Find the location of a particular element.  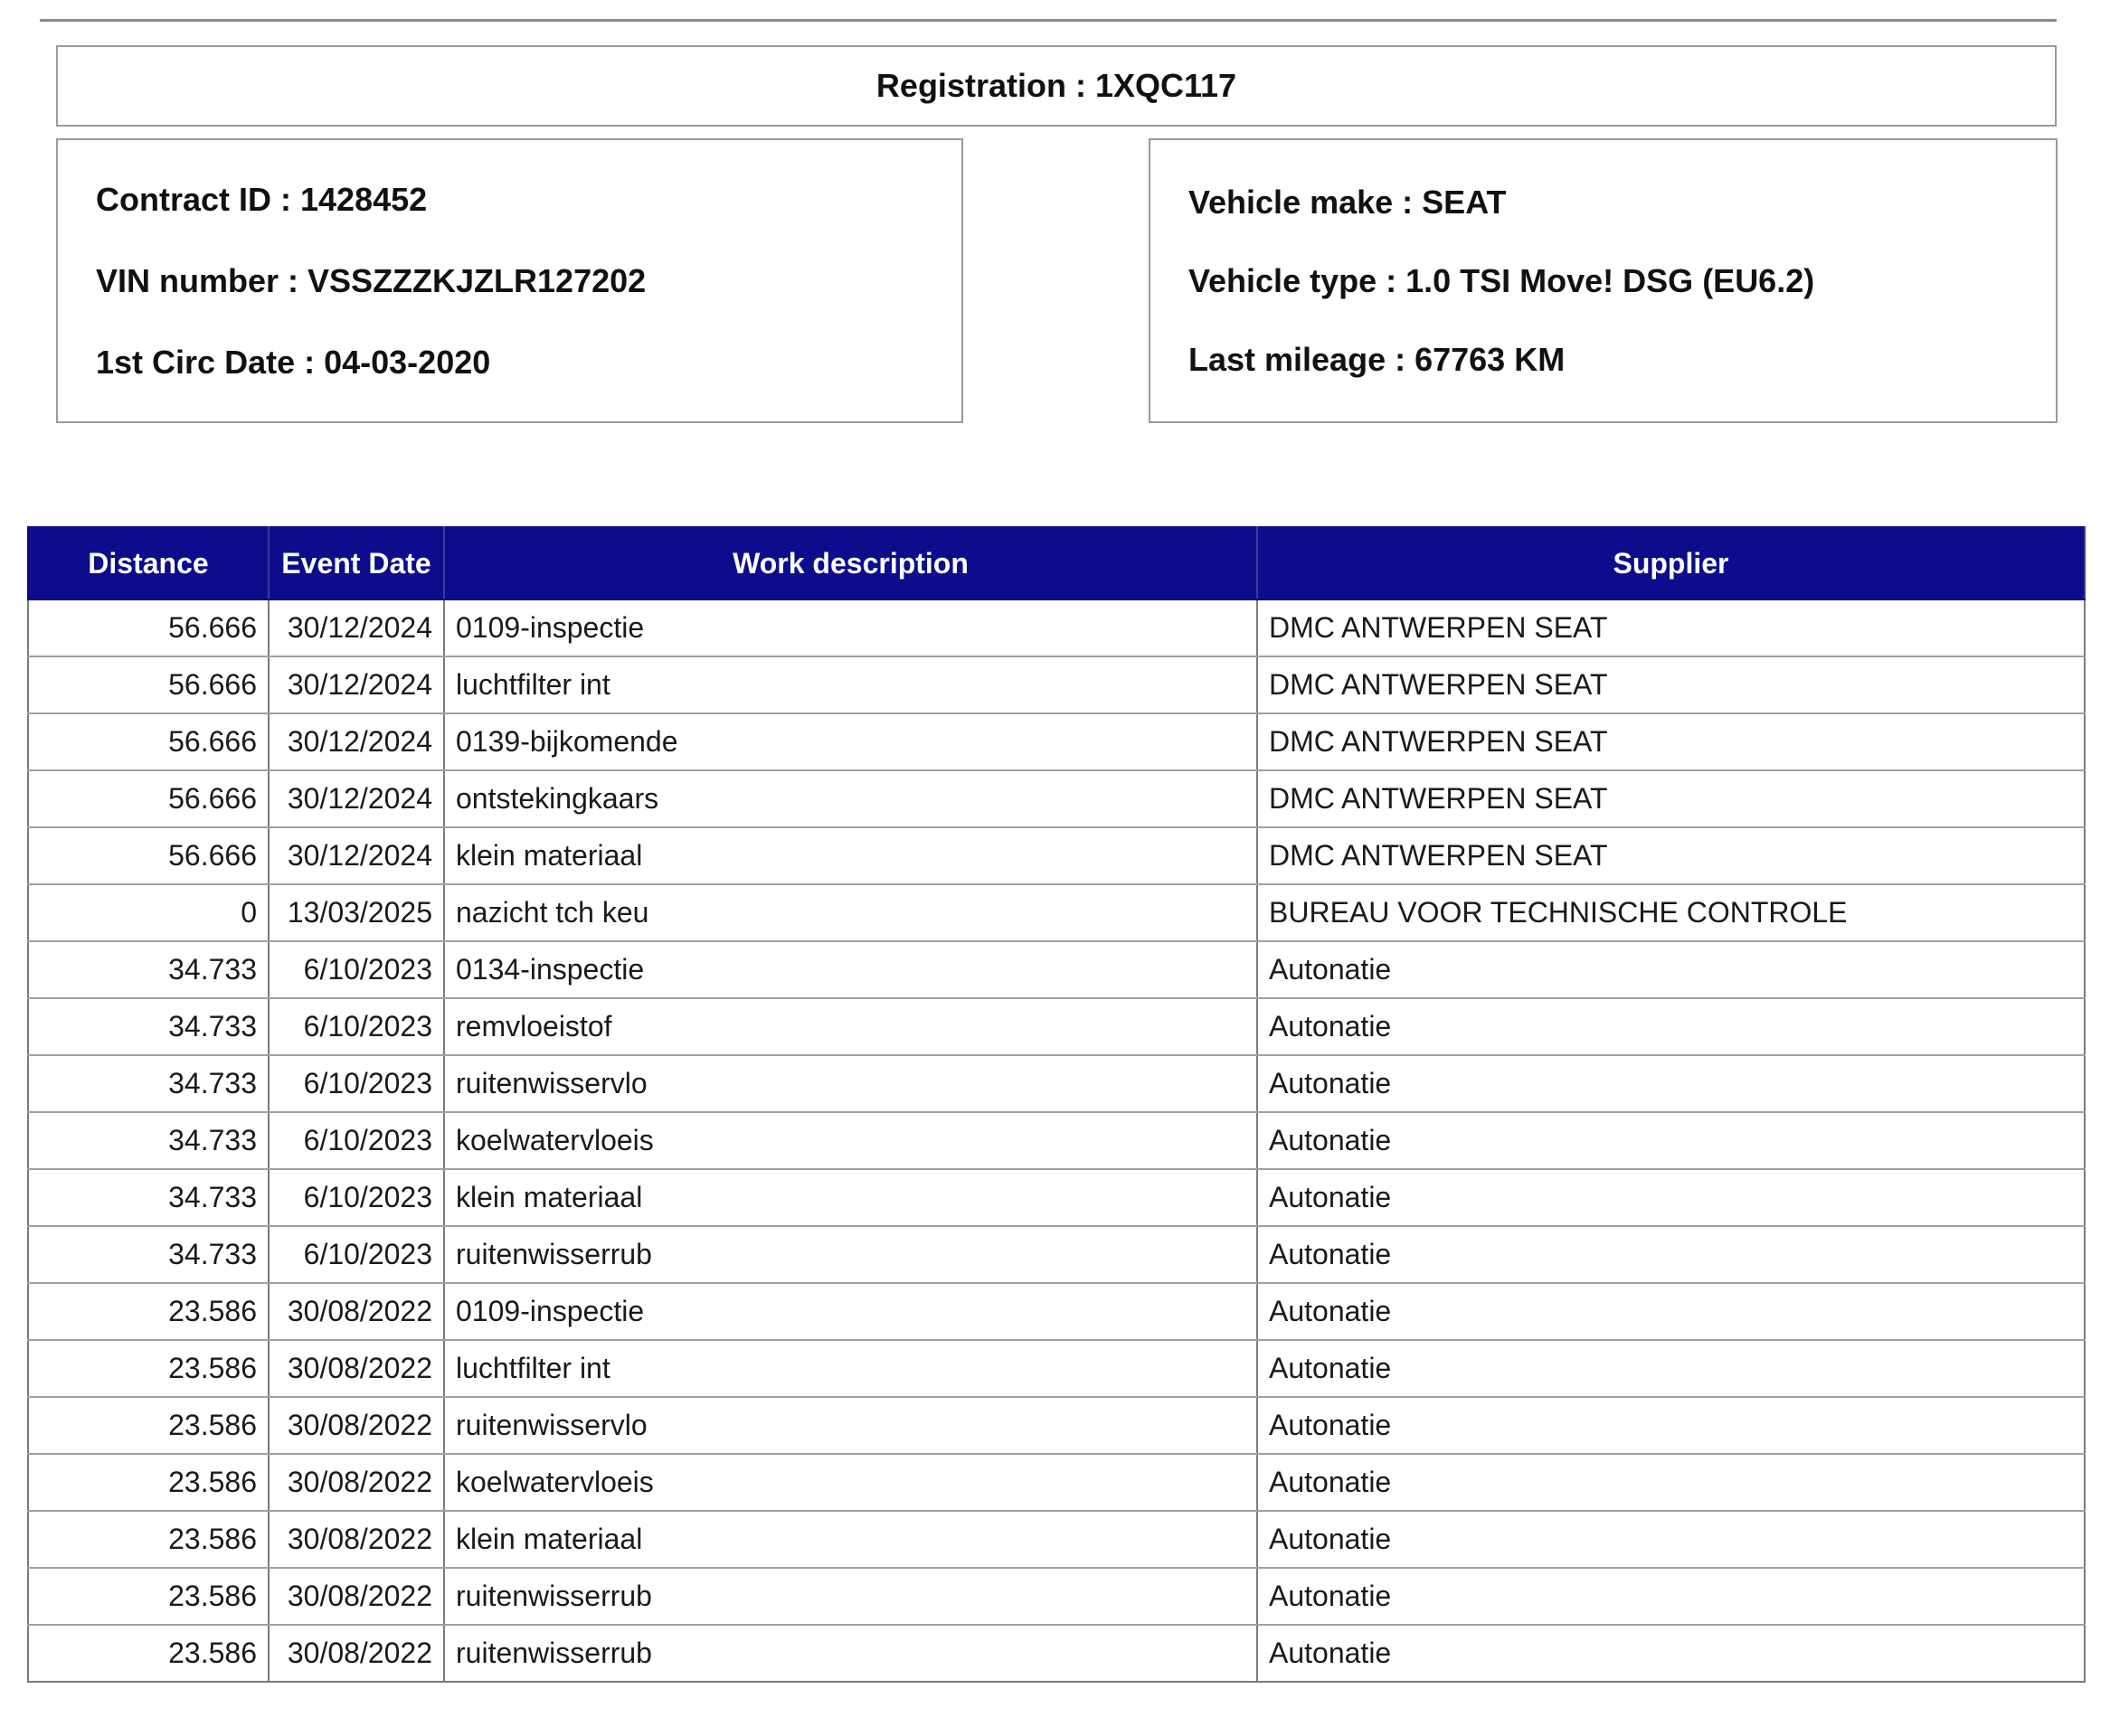

last-mileage-label: Last mileage is located at coordinates (1287, 359).